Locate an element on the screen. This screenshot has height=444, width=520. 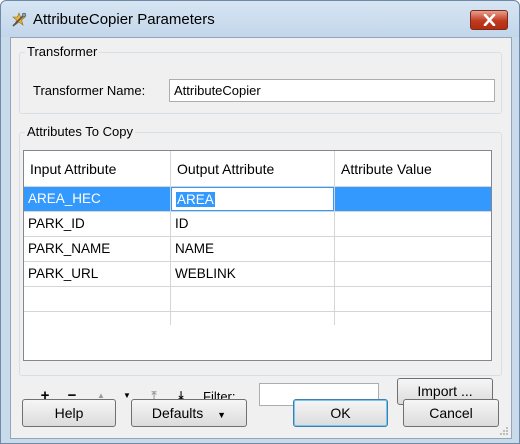
table-row is located at coordinates (257, 299).